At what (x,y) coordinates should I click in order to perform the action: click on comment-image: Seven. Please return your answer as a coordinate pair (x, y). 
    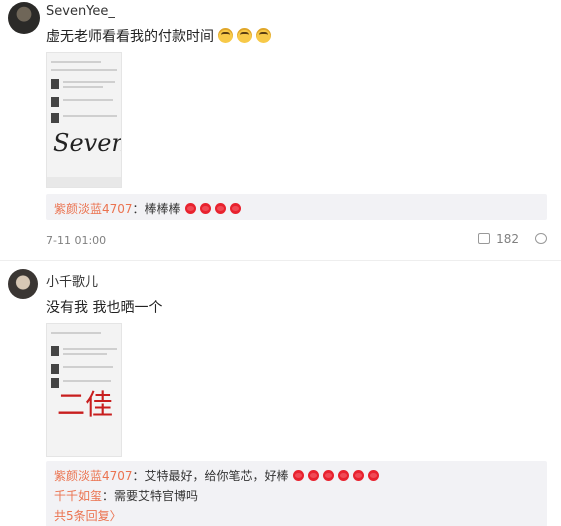
    Looking at the image, I should click on (84, 120).